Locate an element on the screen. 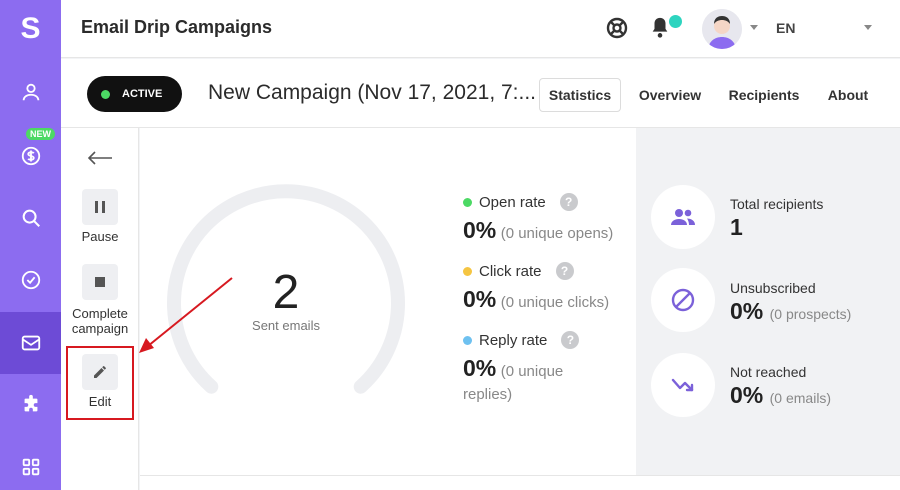  trend-arrow-icon is located at coordinates (682, 385).